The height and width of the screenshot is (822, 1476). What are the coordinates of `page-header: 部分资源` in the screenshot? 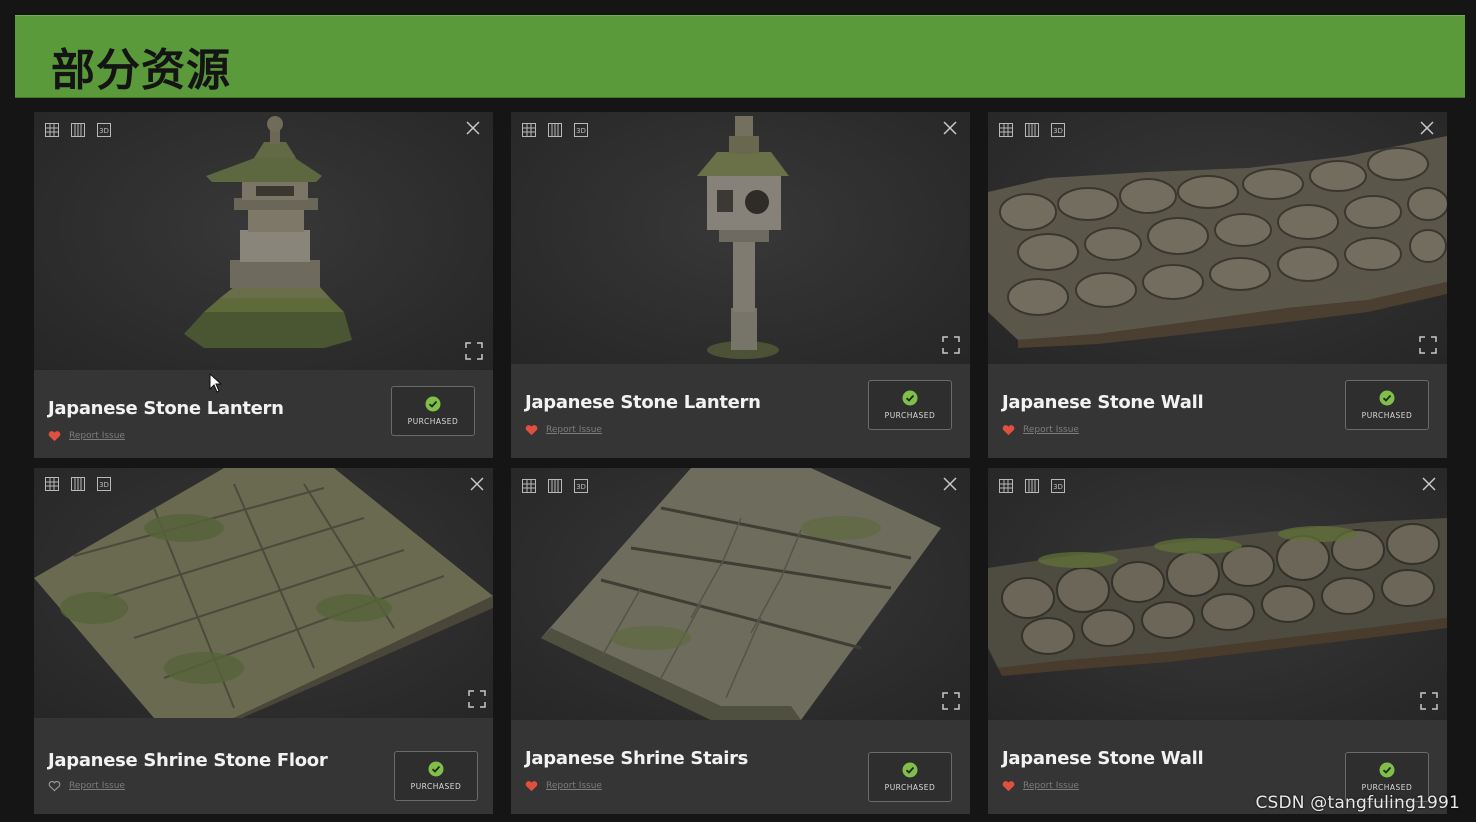 It's located at (740, 56).